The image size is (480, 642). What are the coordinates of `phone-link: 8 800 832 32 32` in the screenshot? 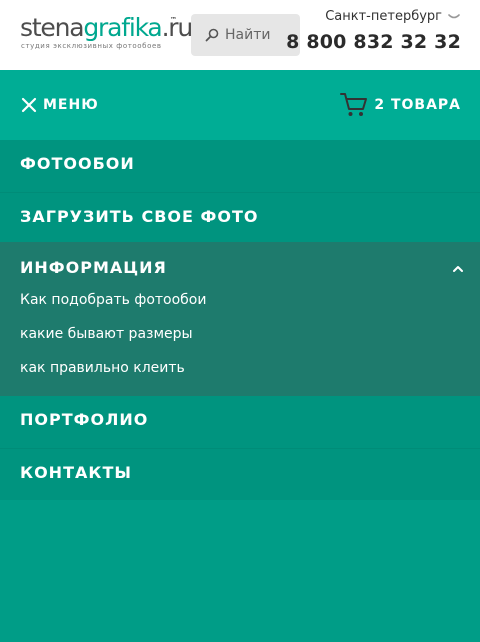 It's located at (373, 42).